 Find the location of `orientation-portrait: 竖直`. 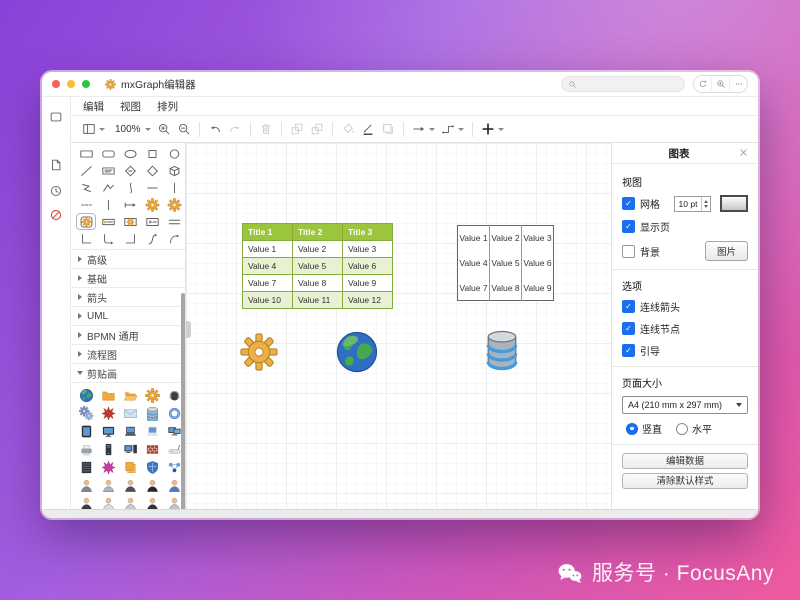

orientation-portrait: 竖直 is located at coordinates (644, 428).